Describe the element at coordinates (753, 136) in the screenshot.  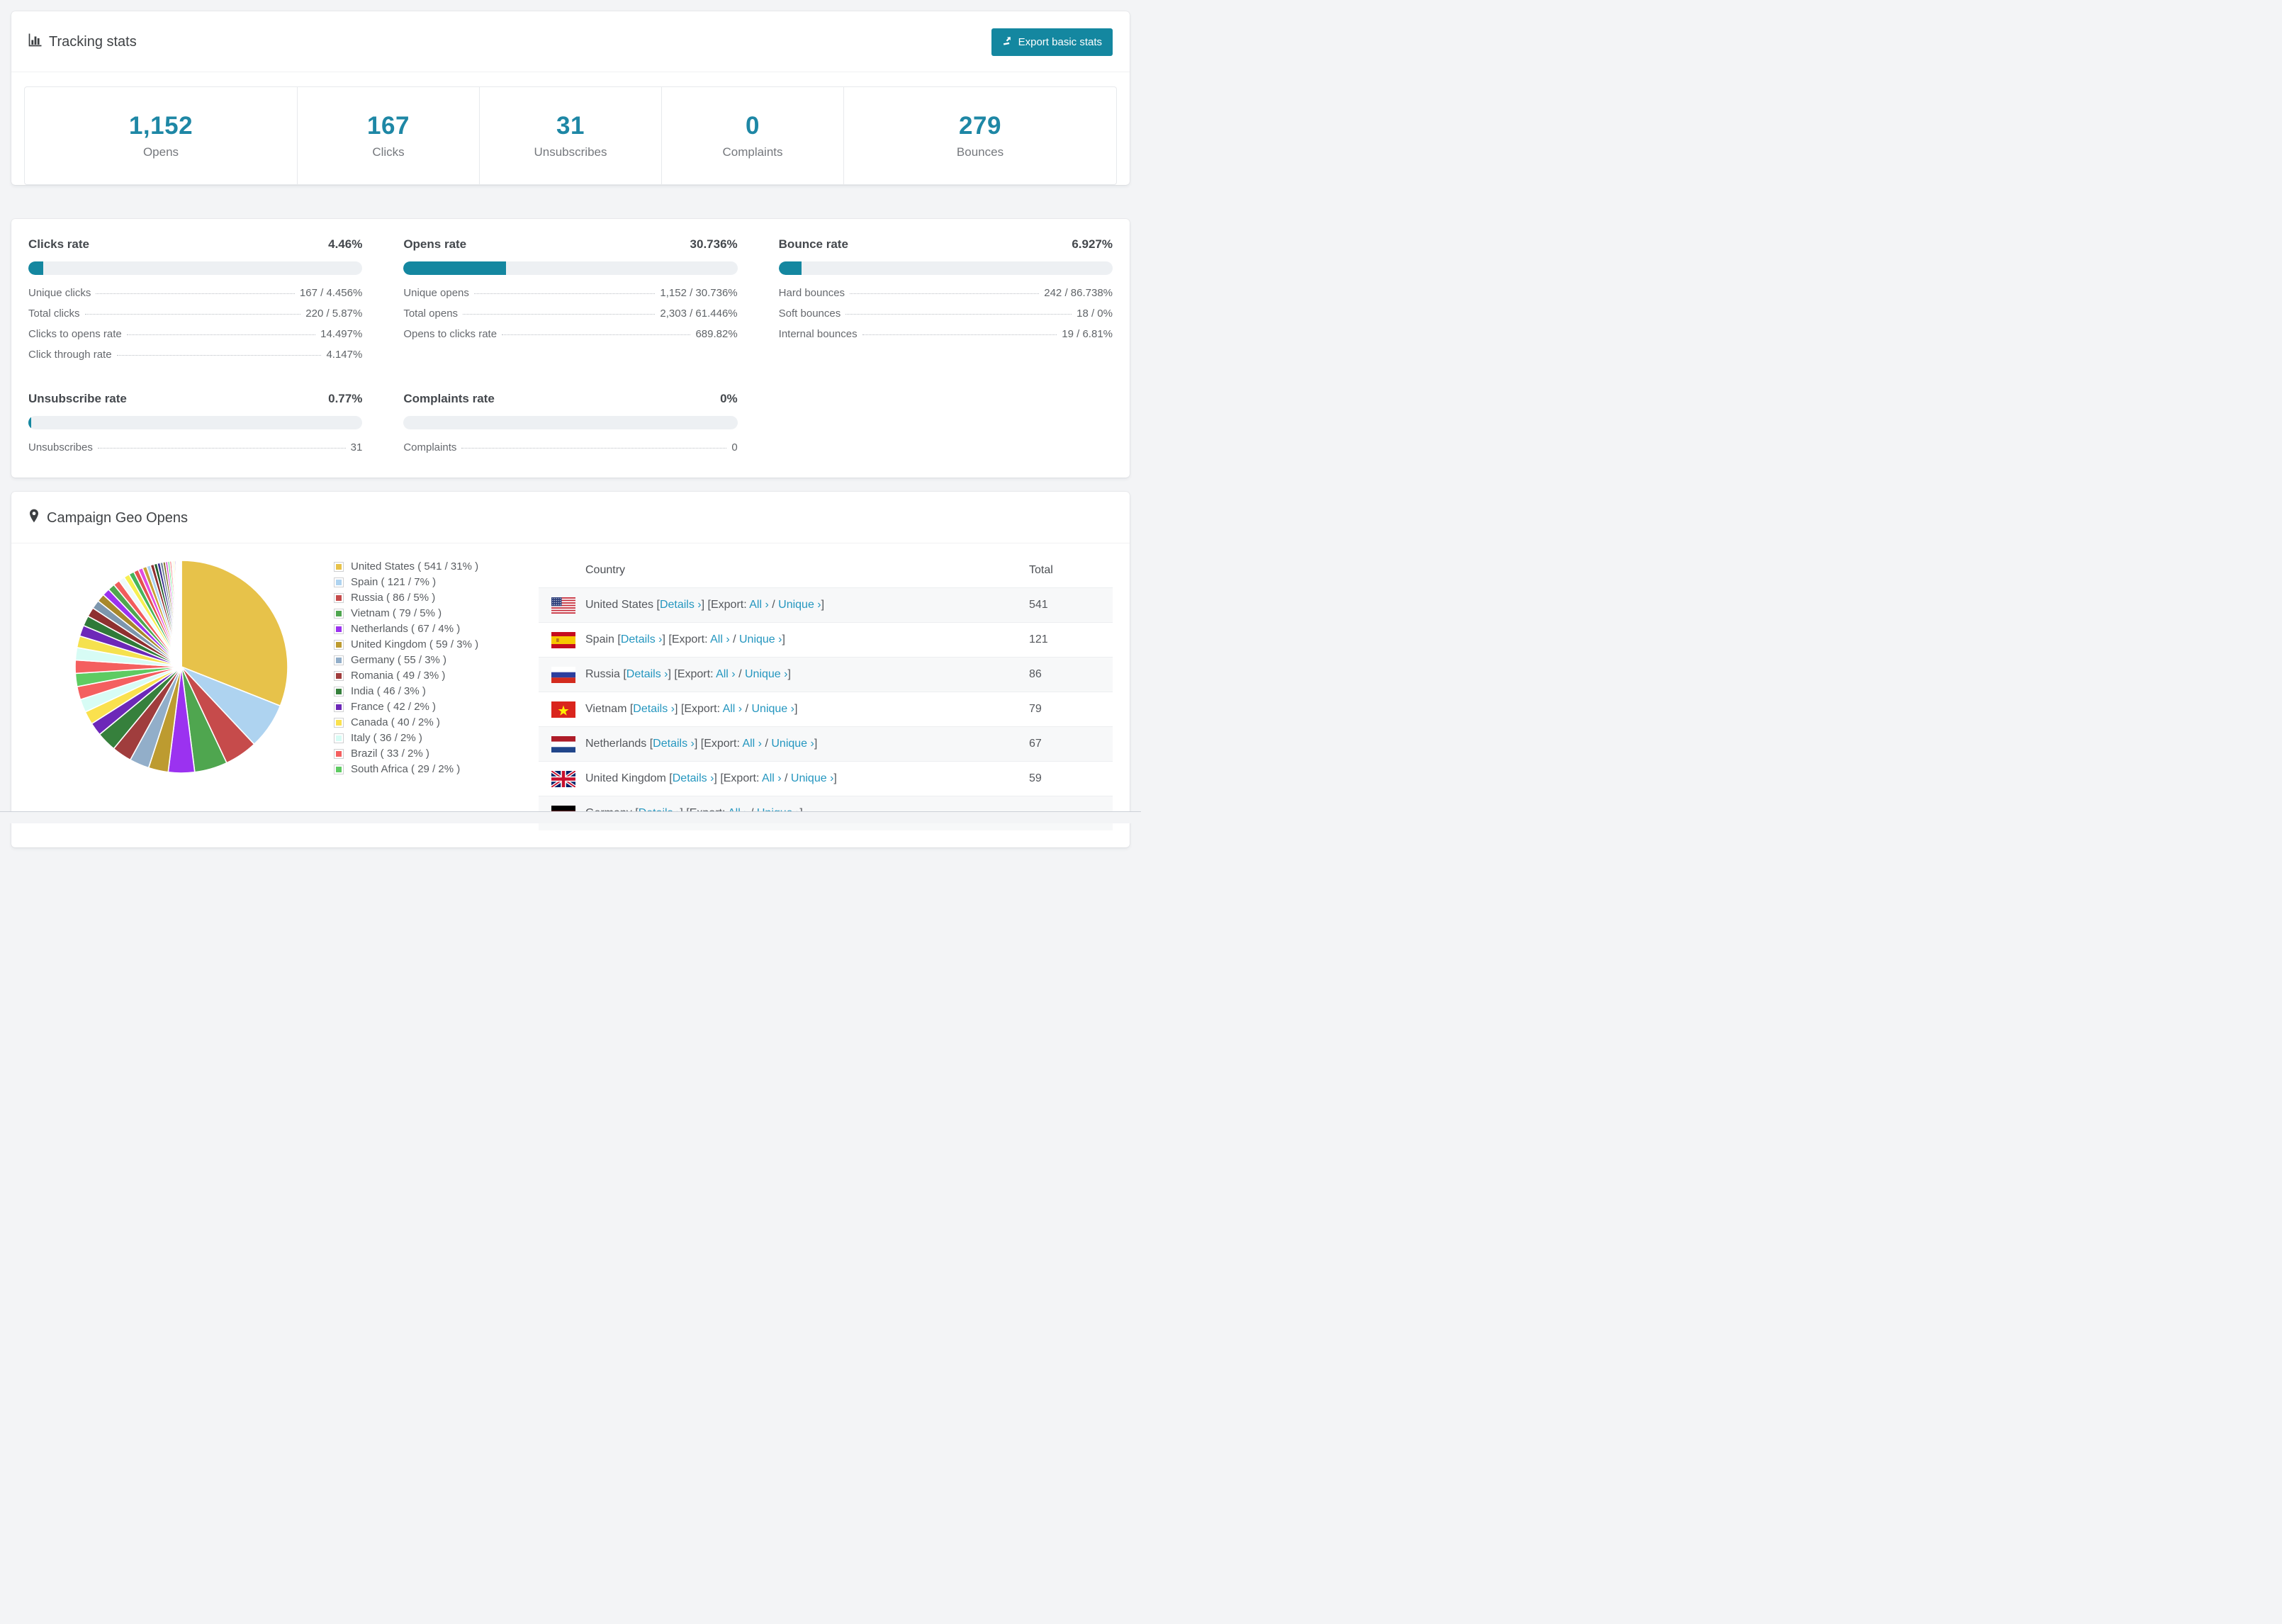
I see `summary-box-complaints: 0 Complaints` at that location.